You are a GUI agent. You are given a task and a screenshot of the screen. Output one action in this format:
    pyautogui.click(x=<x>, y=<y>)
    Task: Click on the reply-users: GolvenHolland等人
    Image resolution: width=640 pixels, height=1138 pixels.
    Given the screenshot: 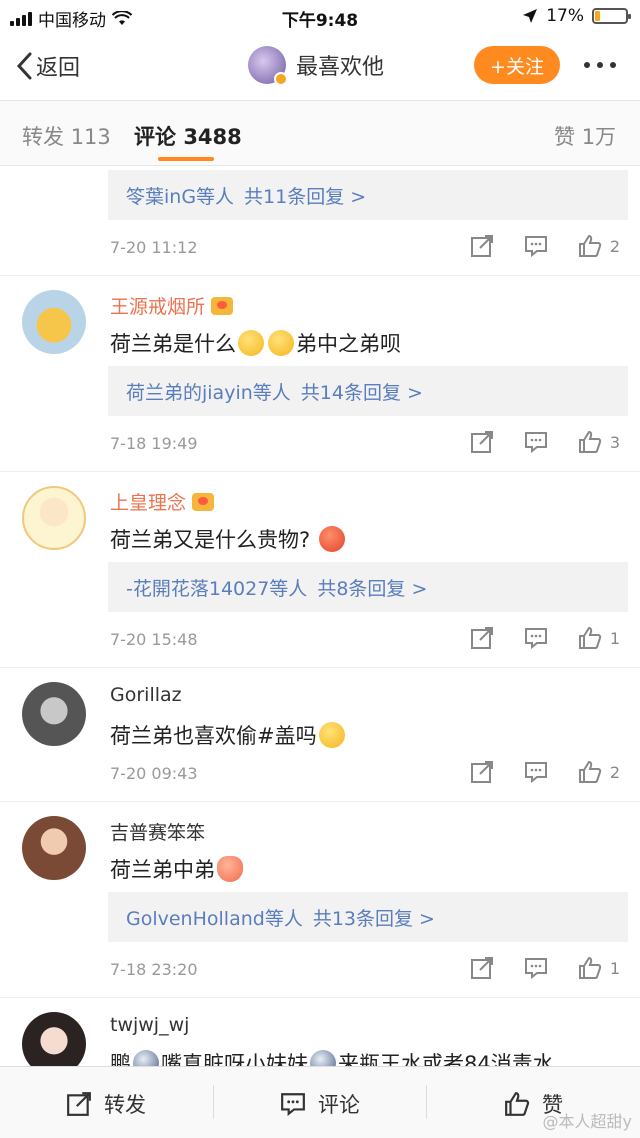 What is the action you would take?
    pyautogui.click(x=214, y=918)
    